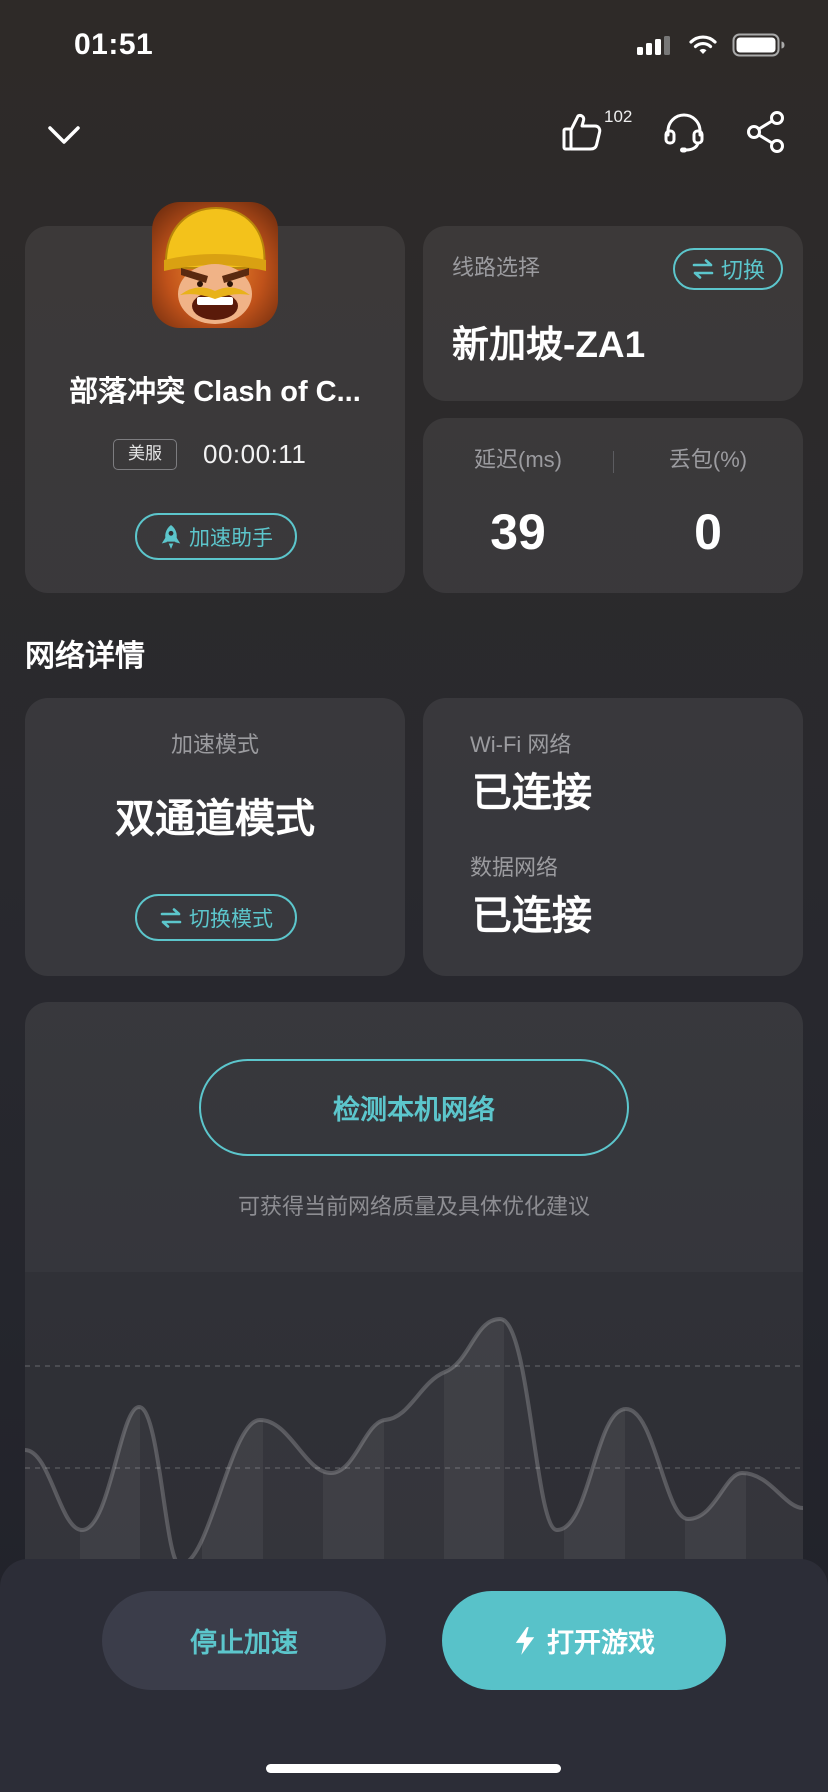 This screenshot has width=828, height=1792. I want to click on accelerate-assistant-button: 加速助手, so click(216, 536).